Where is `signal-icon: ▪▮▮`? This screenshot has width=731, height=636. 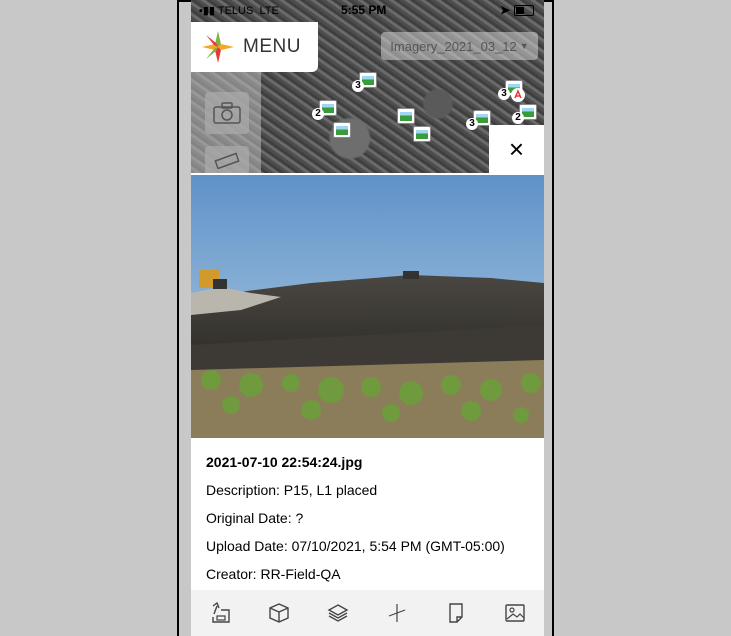 signal-icon: ▪▮▮ is located at coordinates (208, 11).